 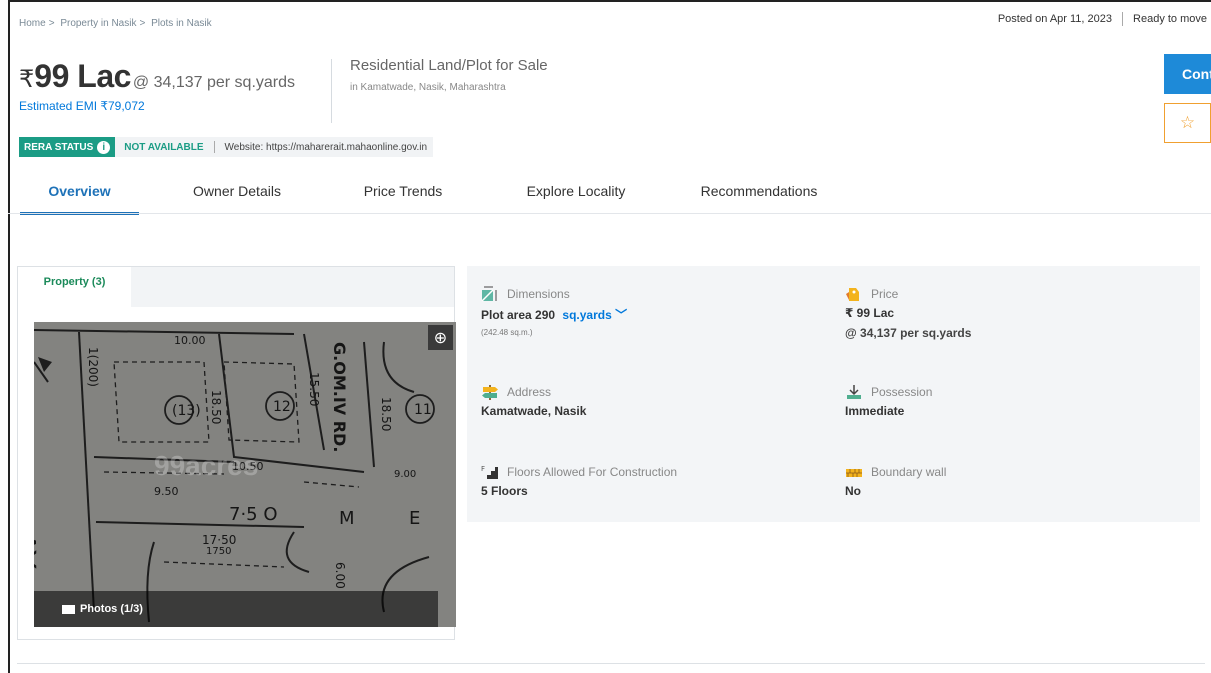 I want to click on gallery-tab-property: Property (3), so click(x=74, y=287).